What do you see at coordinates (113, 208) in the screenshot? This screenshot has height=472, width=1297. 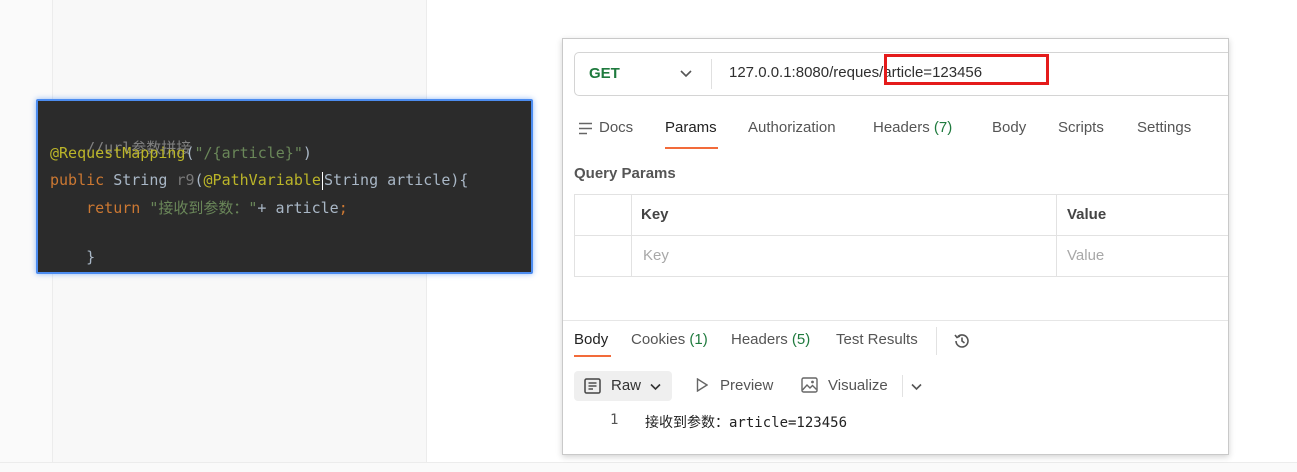 I see `code-keyword: return` at bounding box center [113, 208].